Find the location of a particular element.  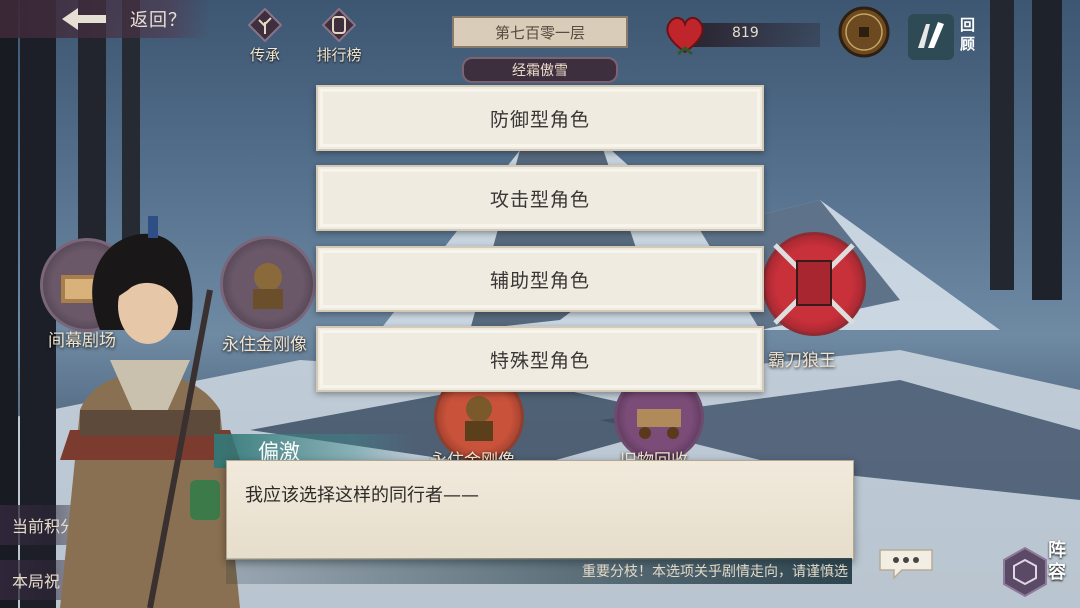

nav-ranking-label: 排行榜 is located at coordinates (339, 55).